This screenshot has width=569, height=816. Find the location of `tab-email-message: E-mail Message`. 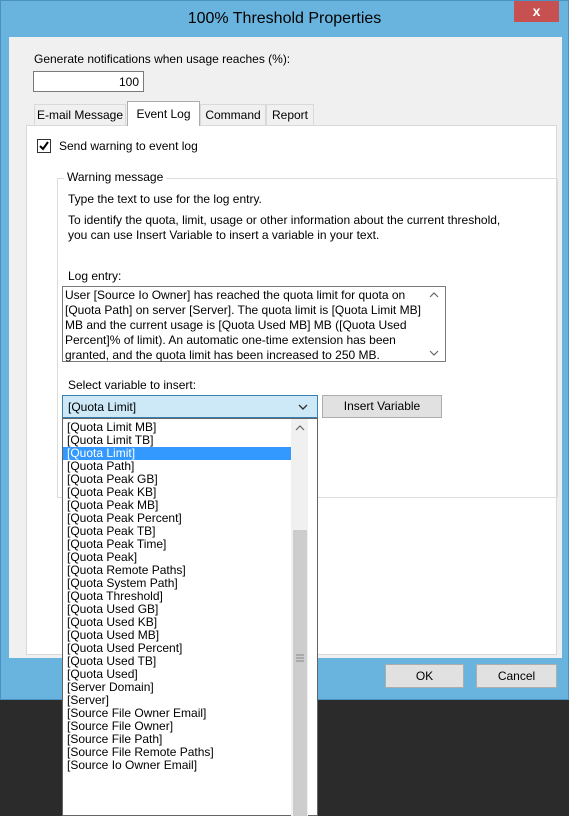

tab-email-message: E-mail Message is located at coordinates (80, 115).